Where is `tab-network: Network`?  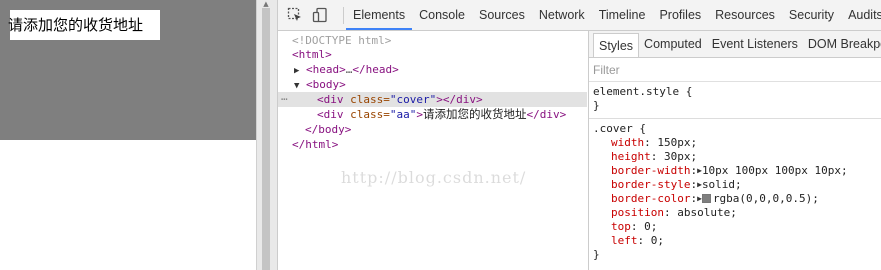
tab-network: Network is located at coordinates (562, 15).